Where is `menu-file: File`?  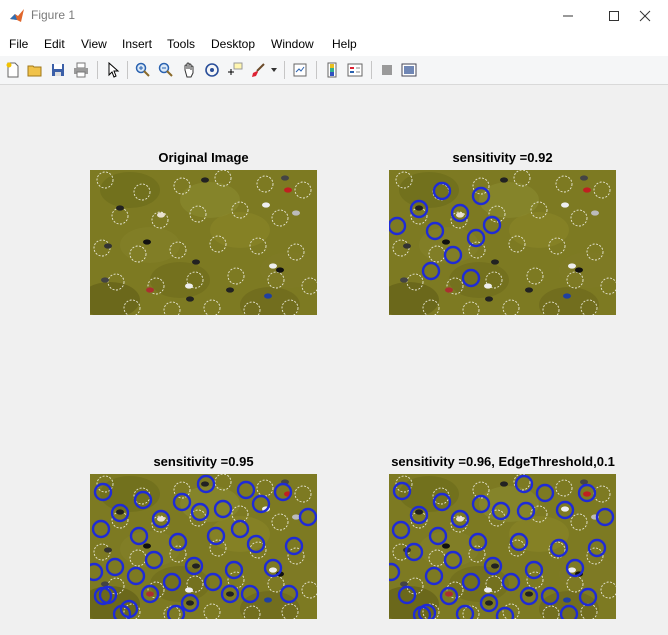 menu-file: File is located at coordinates (18, 44).